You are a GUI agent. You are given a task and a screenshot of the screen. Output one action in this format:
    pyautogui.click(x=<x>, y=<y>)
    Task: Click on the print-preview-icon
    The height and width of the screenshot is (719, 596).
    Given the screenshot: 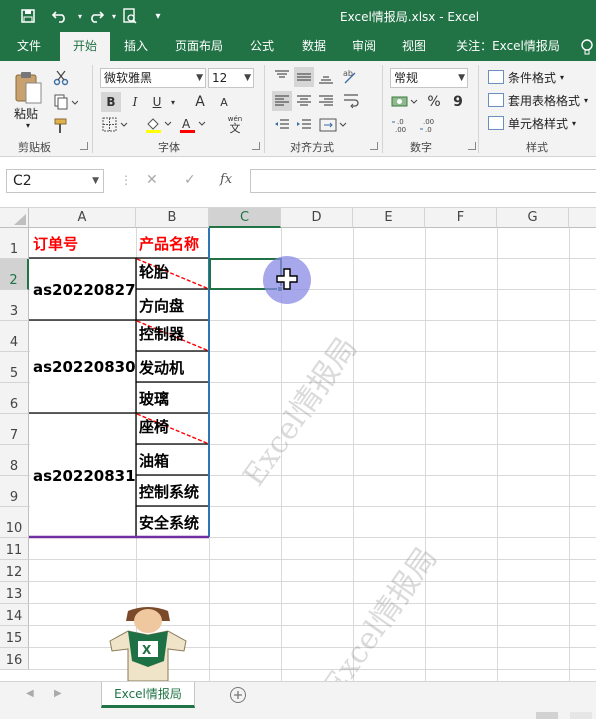 What is the action you would take?
    pyautogui.click(x=130, y=16)
    